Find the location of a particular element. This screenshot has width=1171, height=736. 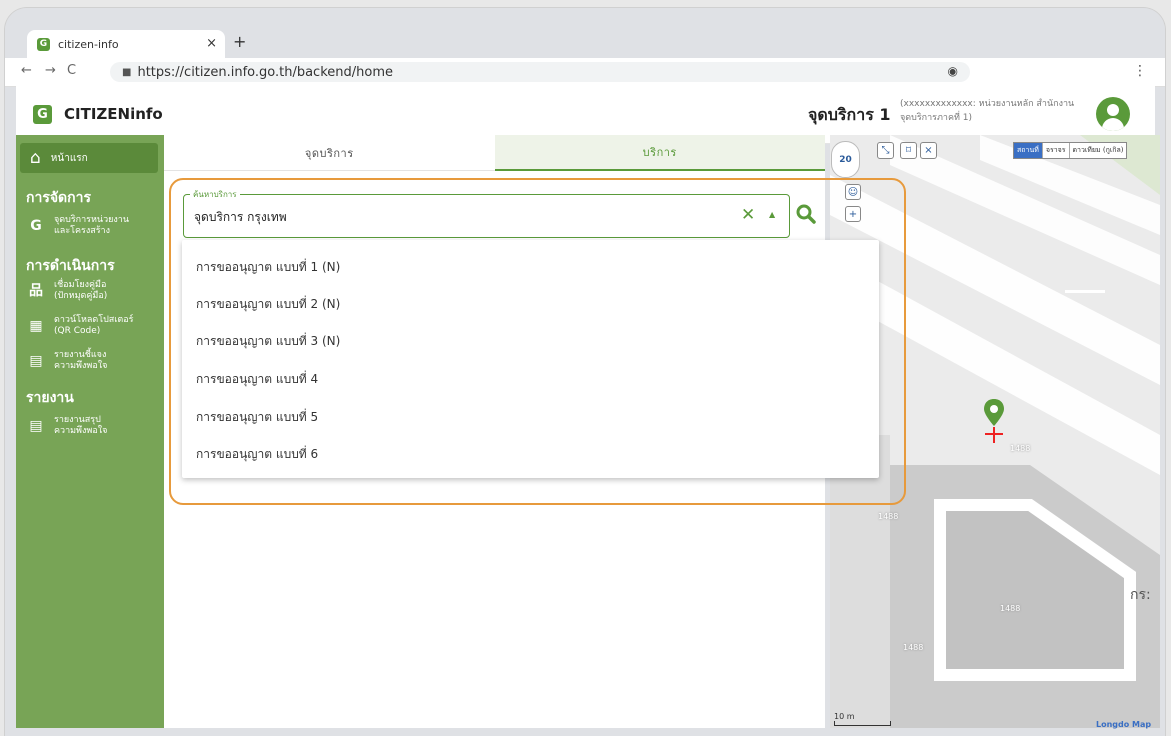

sidebar-item-satisfaction-summary: ▤ รายงานสรุป ความพึงพอใจ is located at coordinates (66, 426).